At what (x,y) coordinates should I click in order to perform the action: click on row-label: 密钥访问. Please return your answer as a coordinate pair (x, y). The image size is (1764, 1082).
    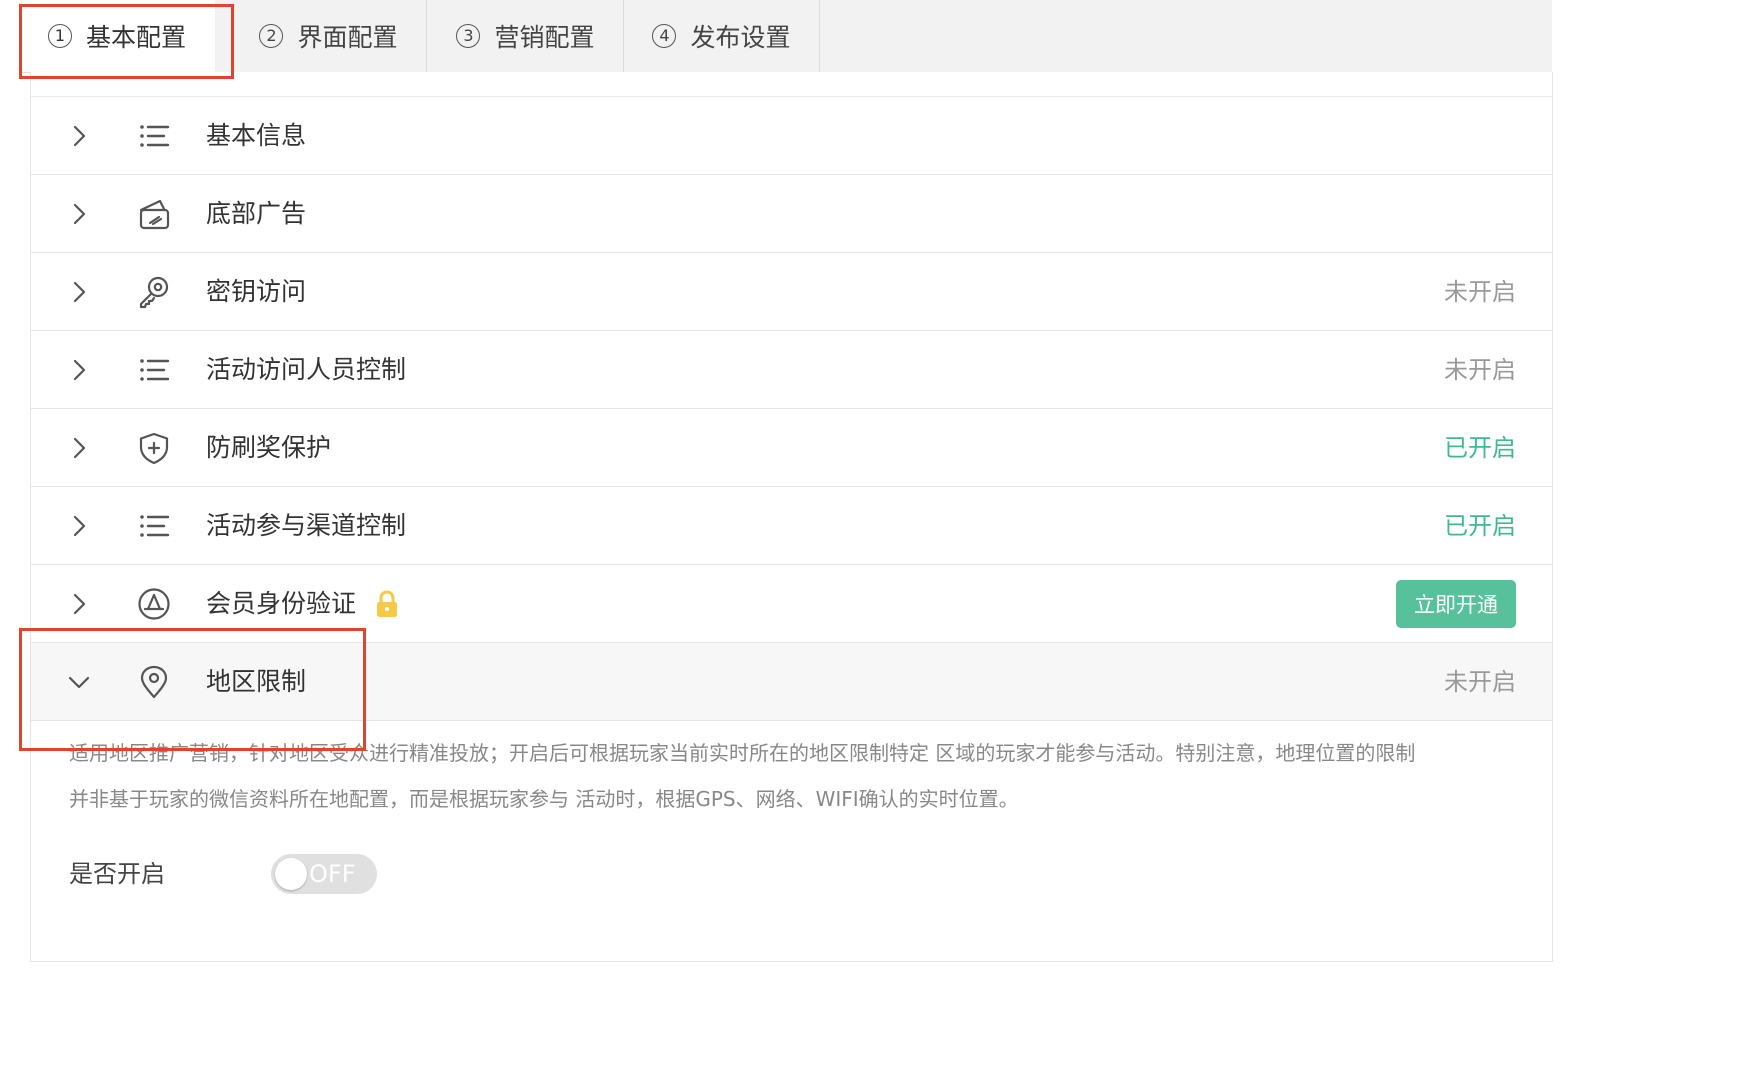
    Looking at the image, I should click on (256, 291).